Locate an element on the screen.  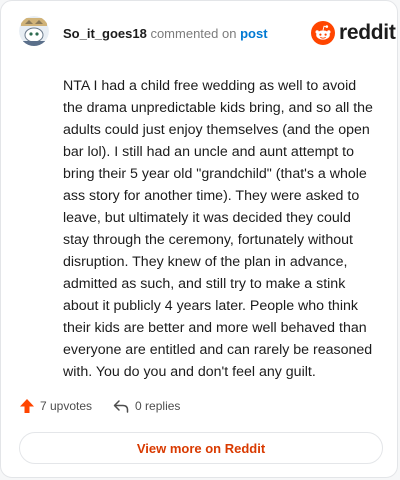
comment-meta: So_it_goes18 commented on post is located at coordinates (165, 34).